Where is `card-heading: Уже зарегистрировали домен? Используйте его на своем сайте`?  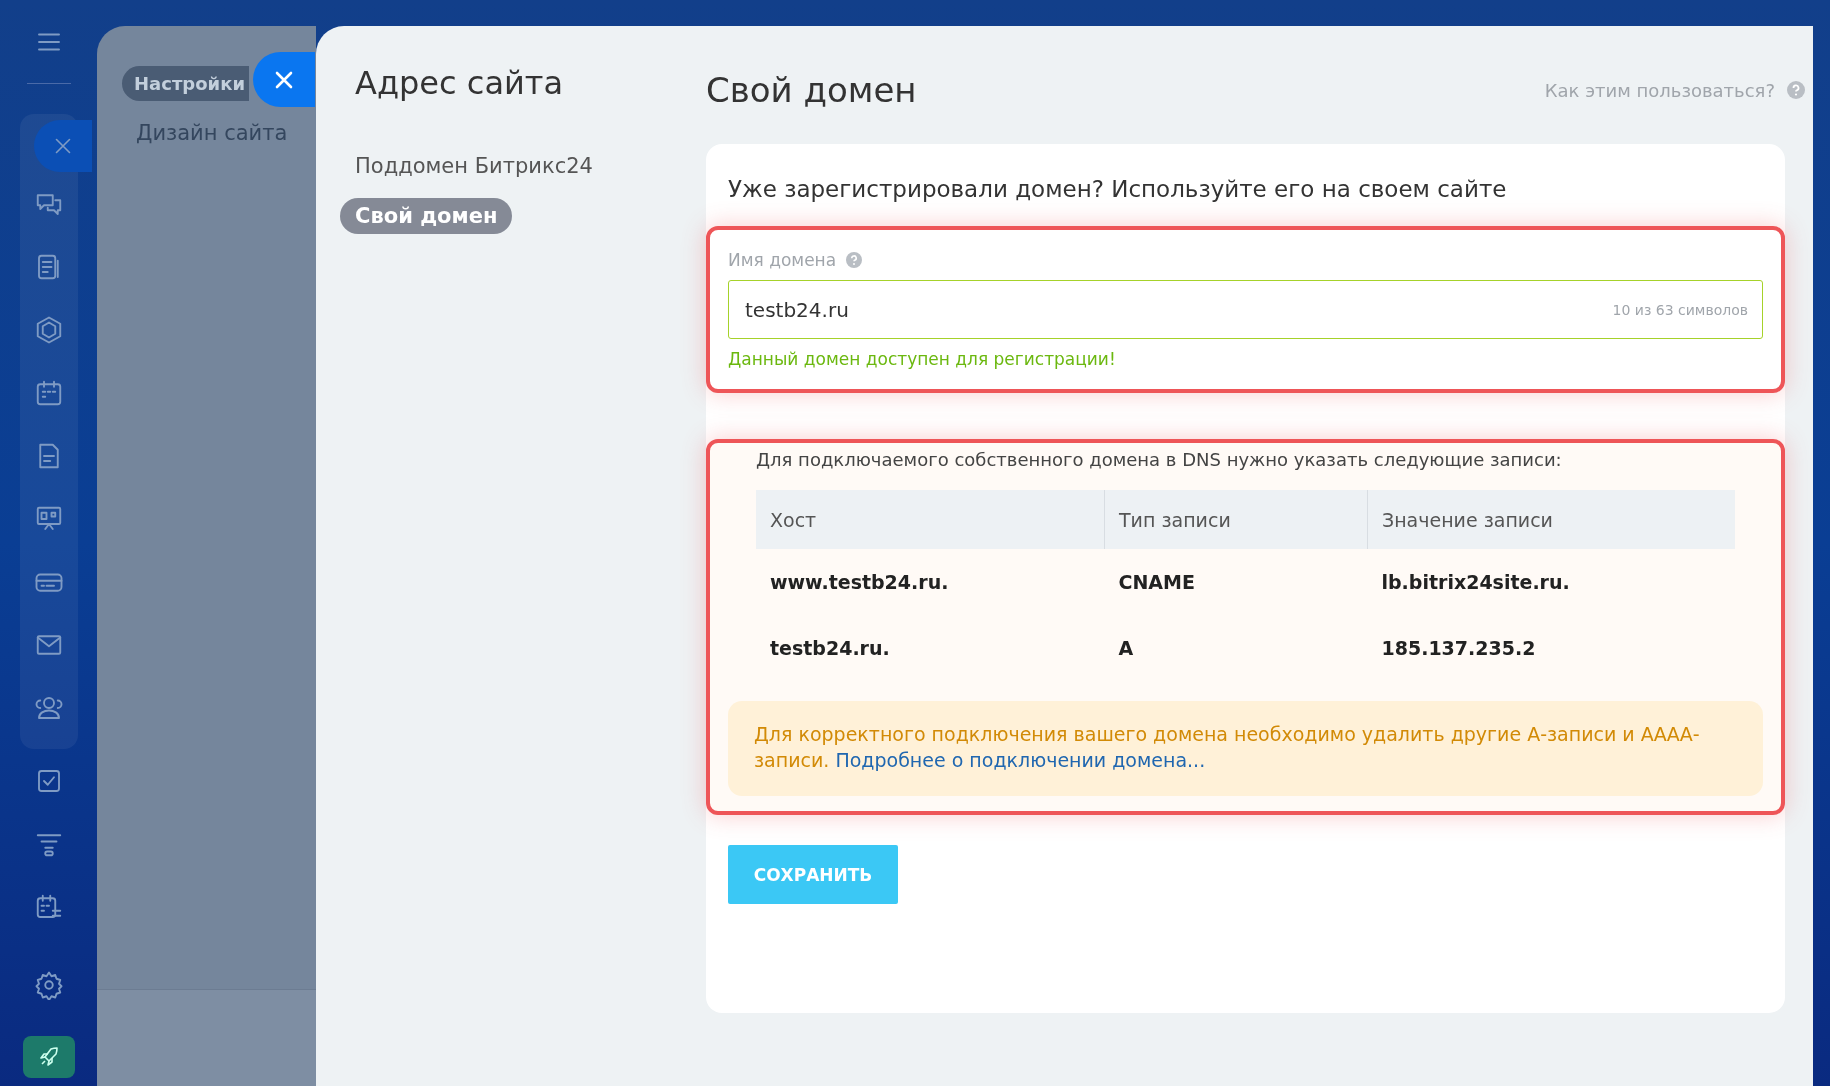 card-heading: Уже зарегистрировали домен? Используйте его на своем сайте is located at coordinates (1118, 189).